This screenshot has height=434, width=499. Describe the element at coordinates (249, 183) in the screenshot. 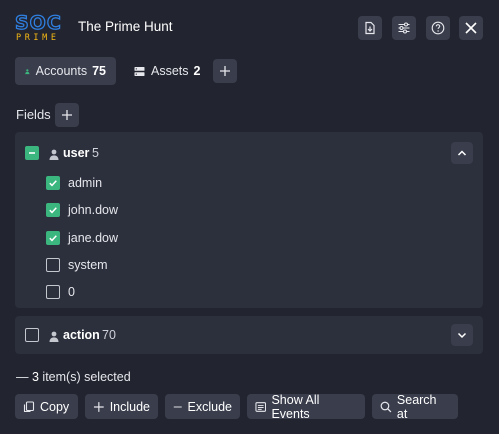

I see `list-item: admin` at that location.